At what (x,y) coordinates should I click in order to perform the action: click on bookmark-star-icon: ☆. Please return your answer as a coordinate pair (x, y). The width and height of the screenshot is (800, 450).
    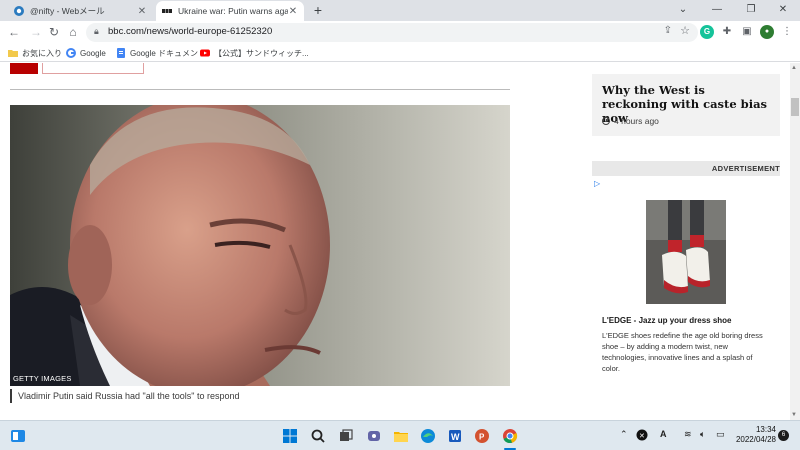
    Looking at the image, I should click on (685, 30).